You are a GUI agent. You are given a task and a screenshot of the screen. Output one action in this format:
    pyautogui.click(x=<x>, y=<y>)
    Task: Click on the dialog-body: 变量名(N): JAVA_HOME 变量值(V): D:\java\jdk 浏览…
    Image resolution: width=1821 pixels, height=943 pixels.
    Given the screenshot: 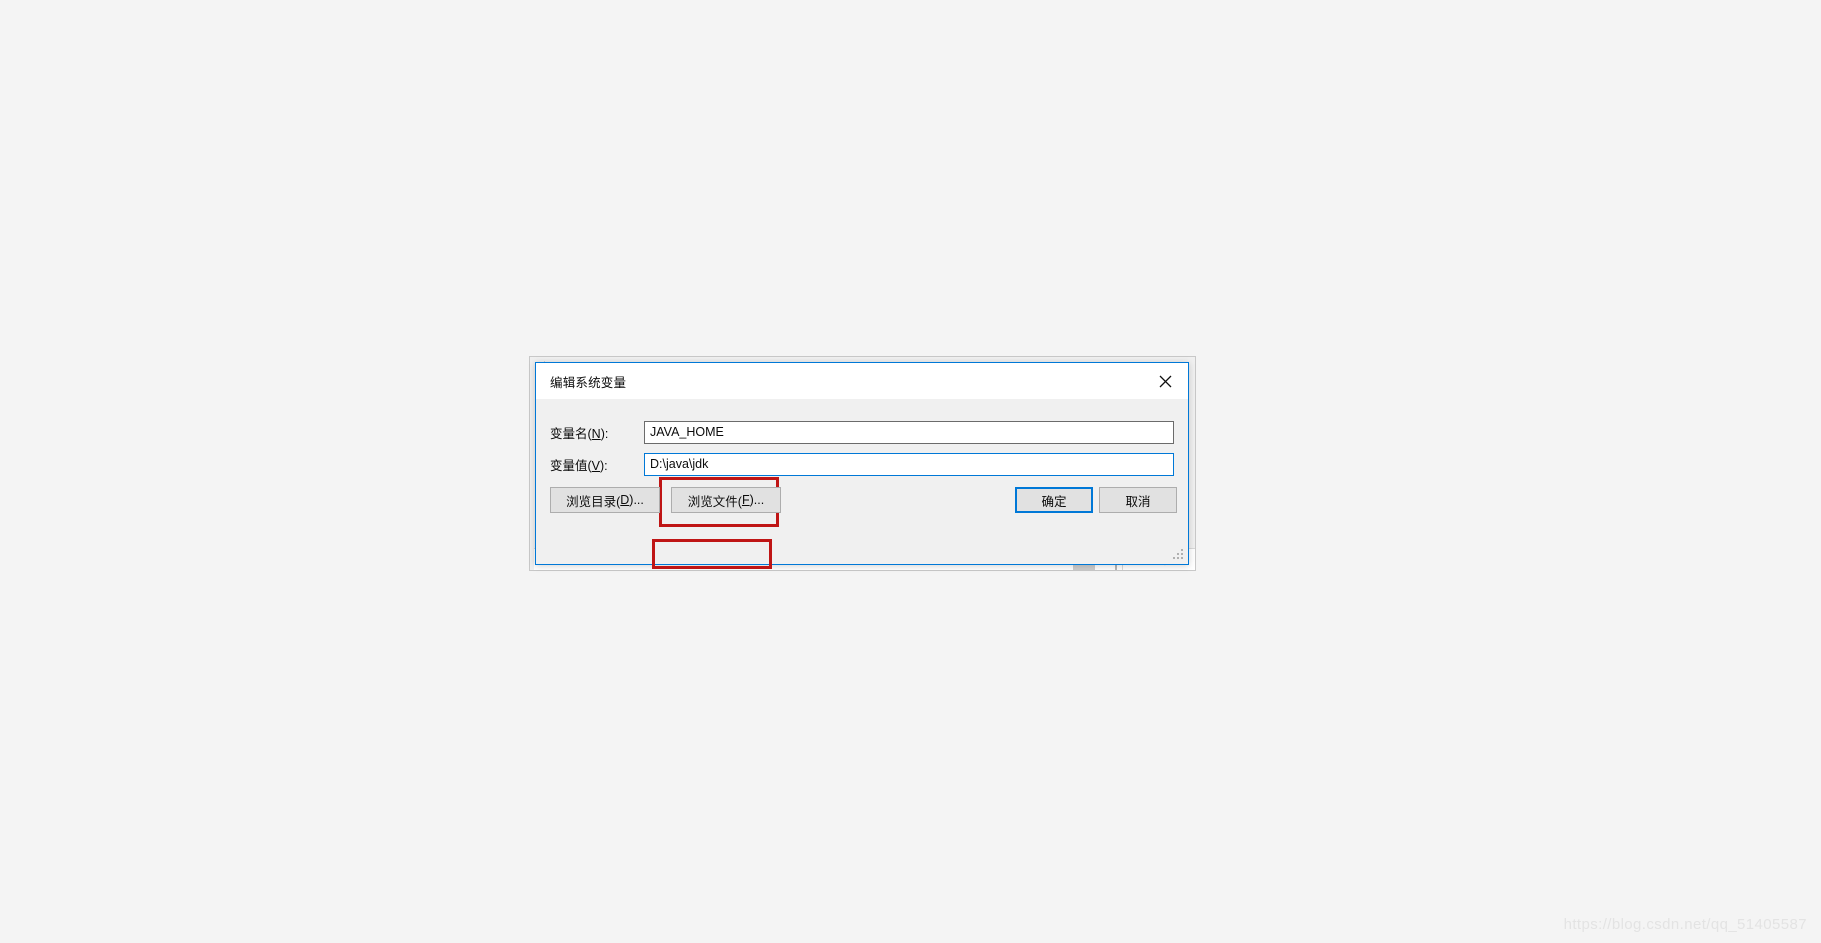 What is the action you would take?
    pyautogui.click(x=862, y=484)
    